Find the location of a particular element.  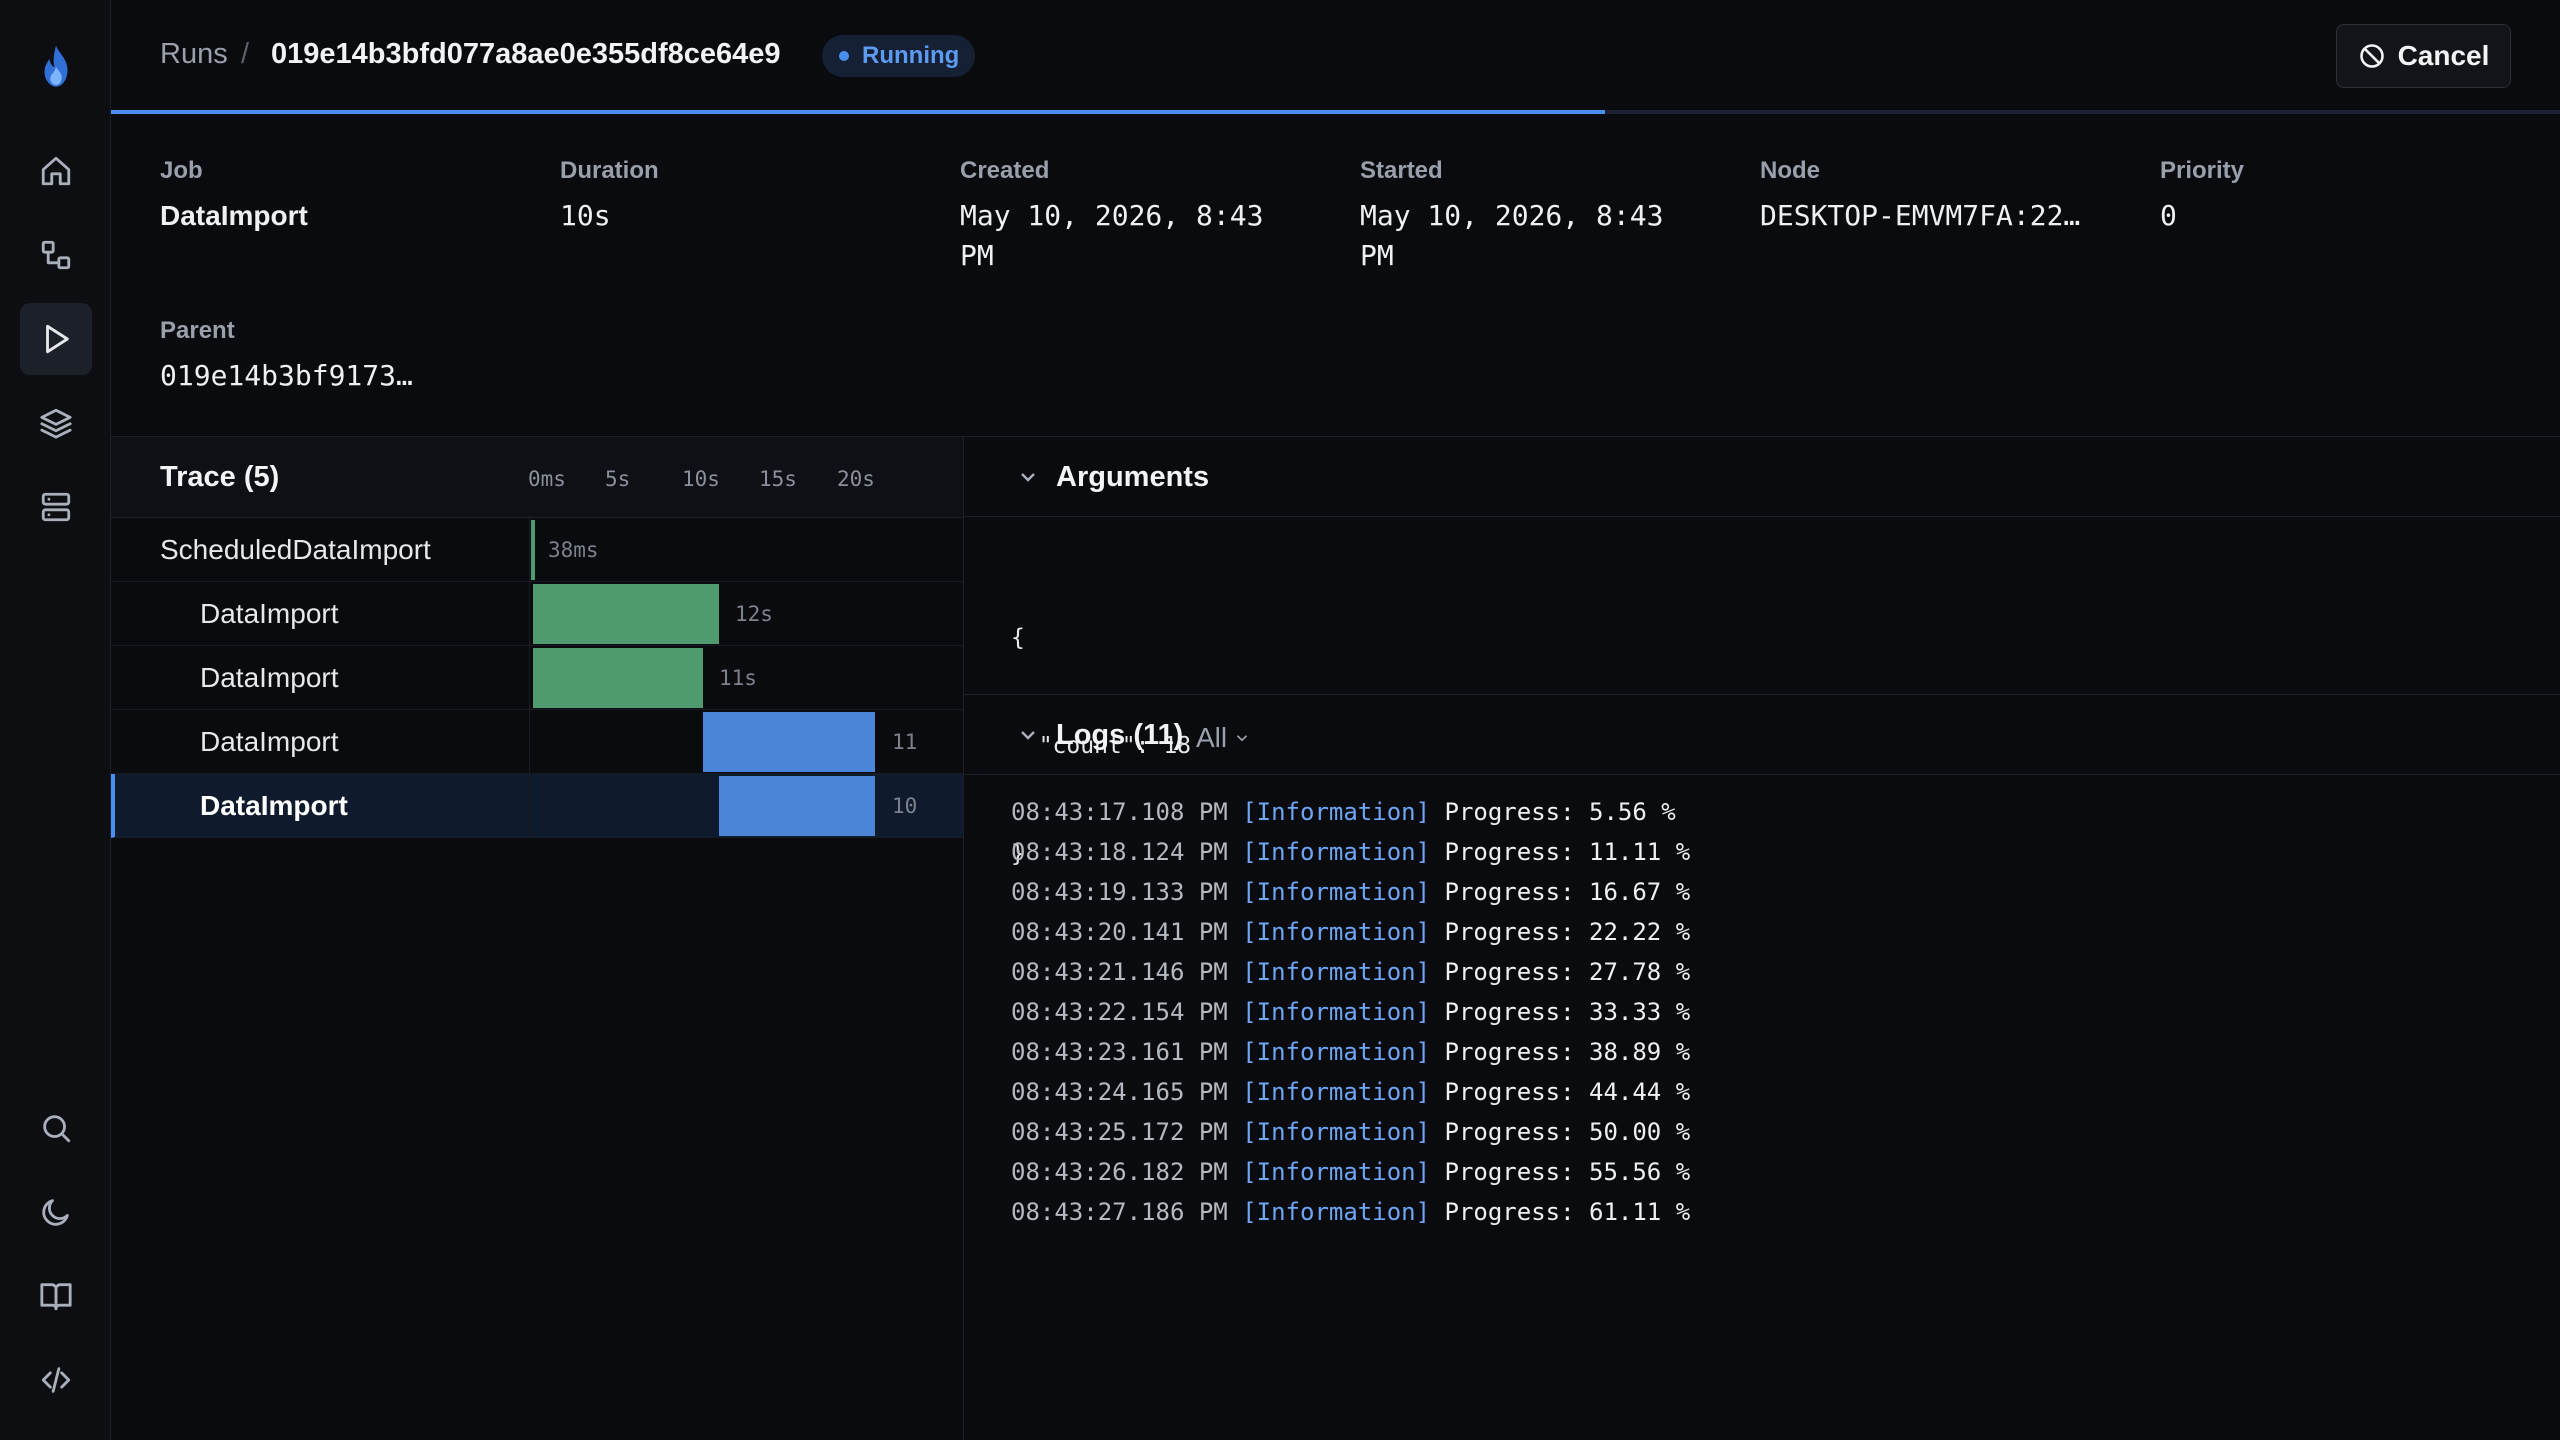

nav-docs is located at coordinates (56, 1296).